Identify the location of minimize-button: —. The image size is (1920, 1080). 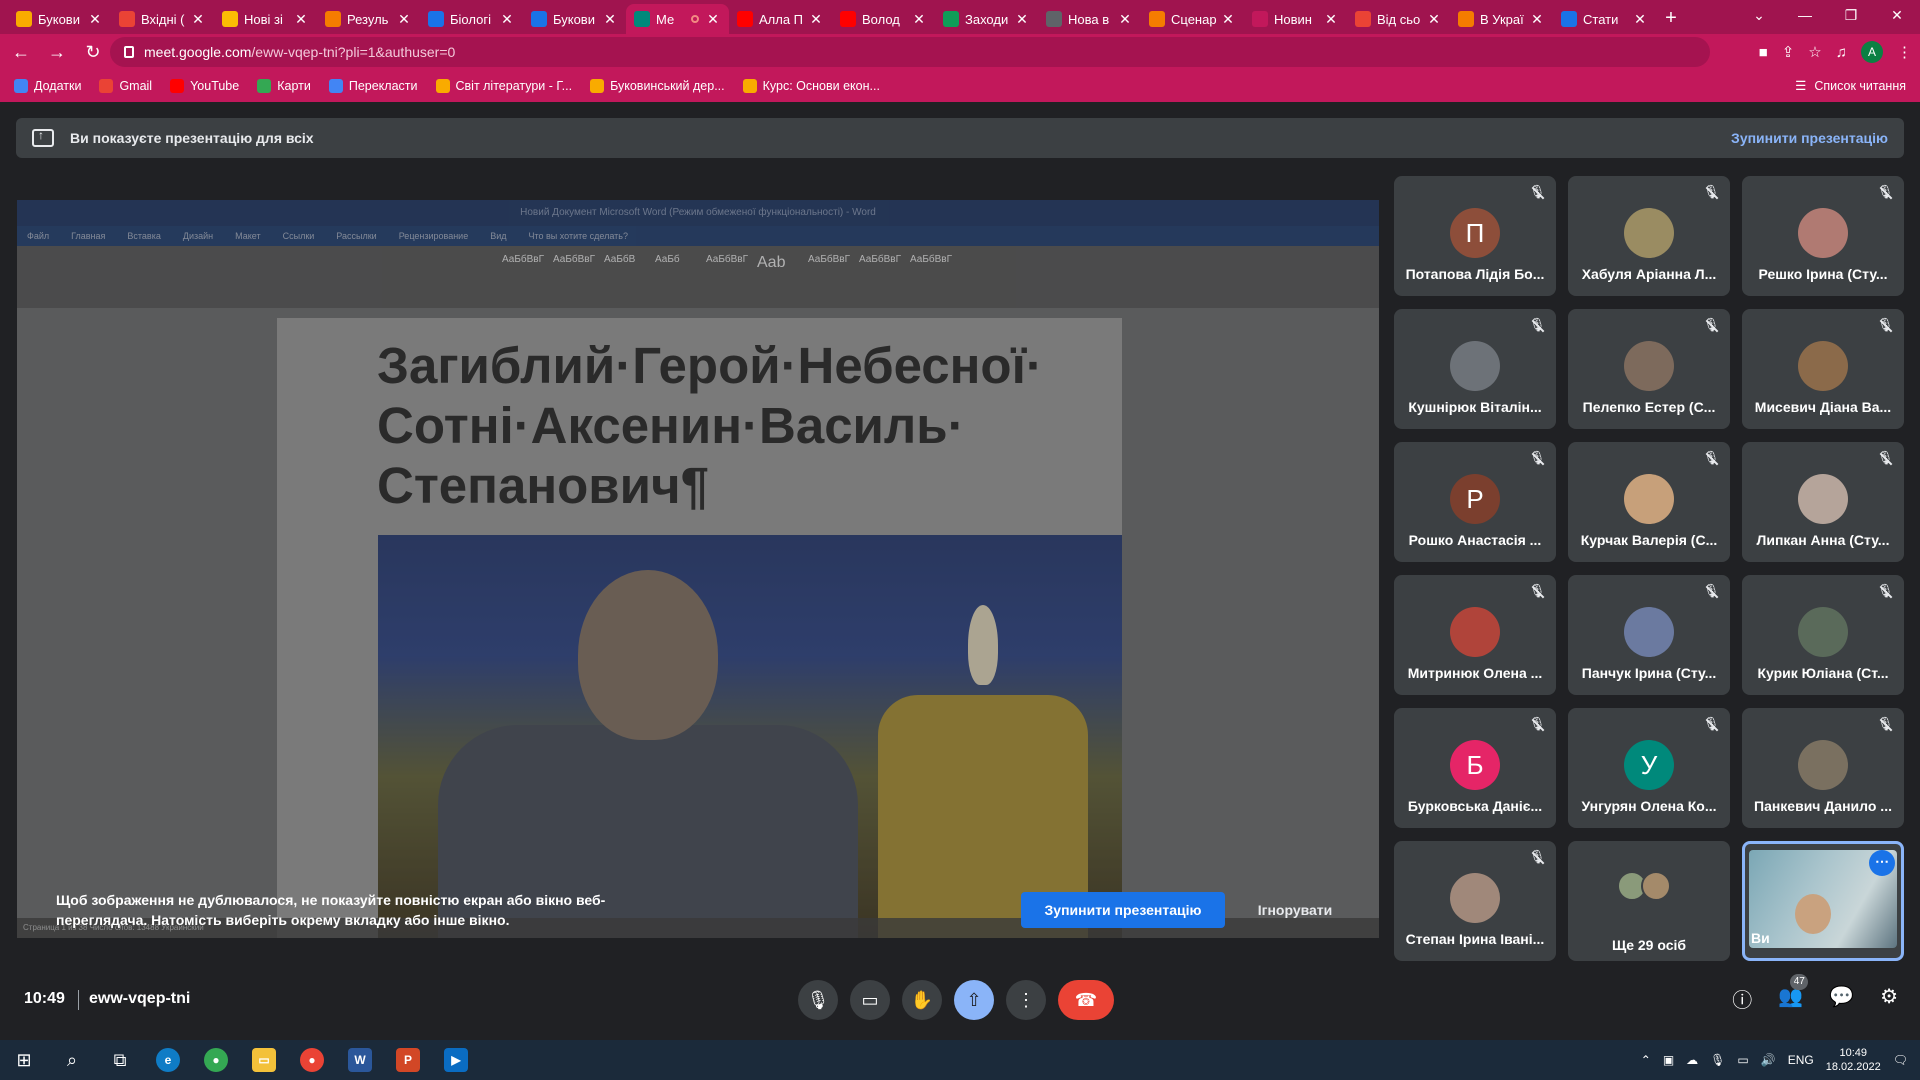
(1805, 15).